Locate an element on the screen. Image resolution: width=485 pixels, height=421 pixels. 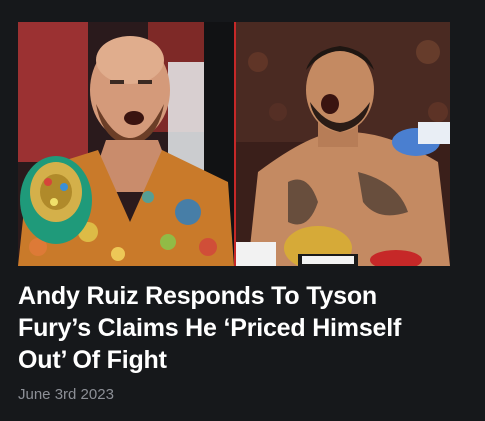
article-date: June 3rd 2023 is located at coordinates (66, 394).